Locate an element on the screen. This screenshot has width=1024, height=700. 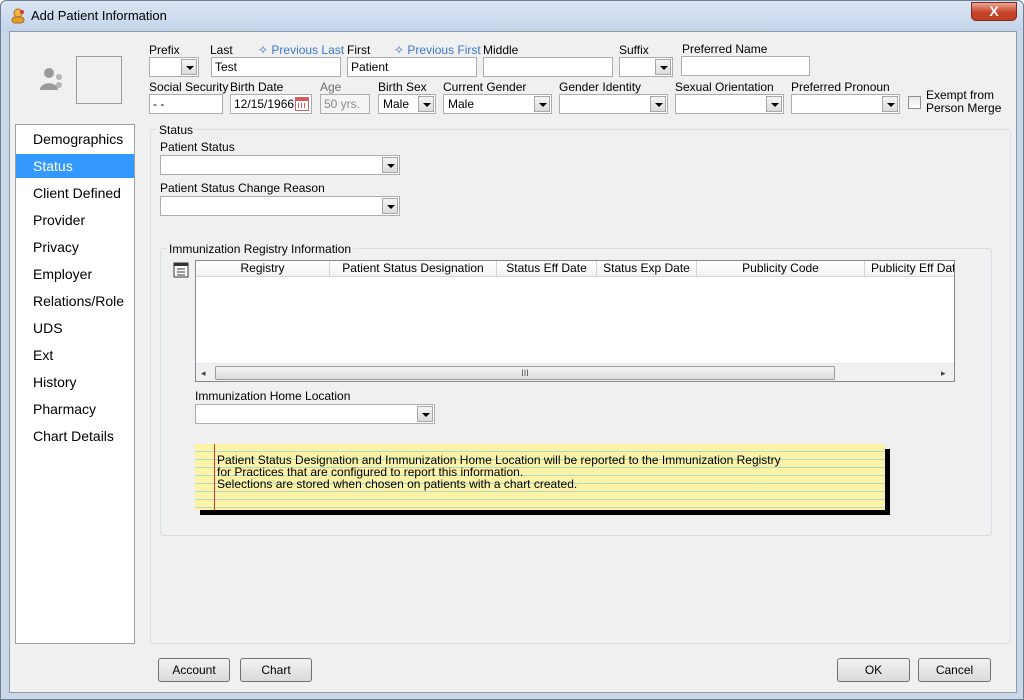
sidebar-item-privacy: Privacy is located at coordinates (75, 247).